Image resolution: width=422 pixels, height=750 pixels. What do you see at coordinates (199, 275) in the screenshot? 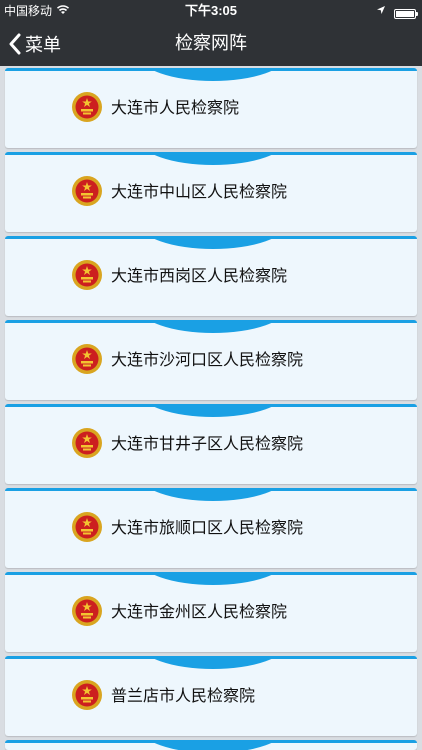
I see `list-item-label: 大连市西岗区人民检察院` at bounding box center [199, 275].